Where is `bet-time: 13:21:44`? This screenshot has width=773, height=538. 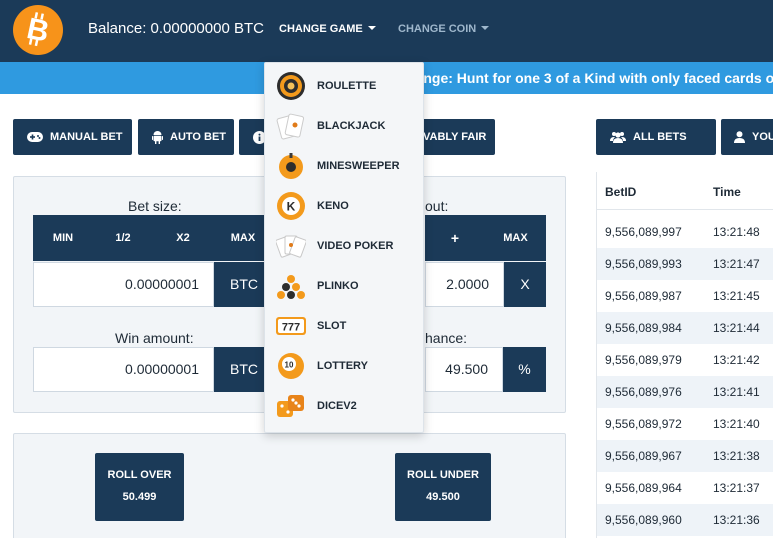
bet-time: 13:21:44 is located at coordinates (736, 328).